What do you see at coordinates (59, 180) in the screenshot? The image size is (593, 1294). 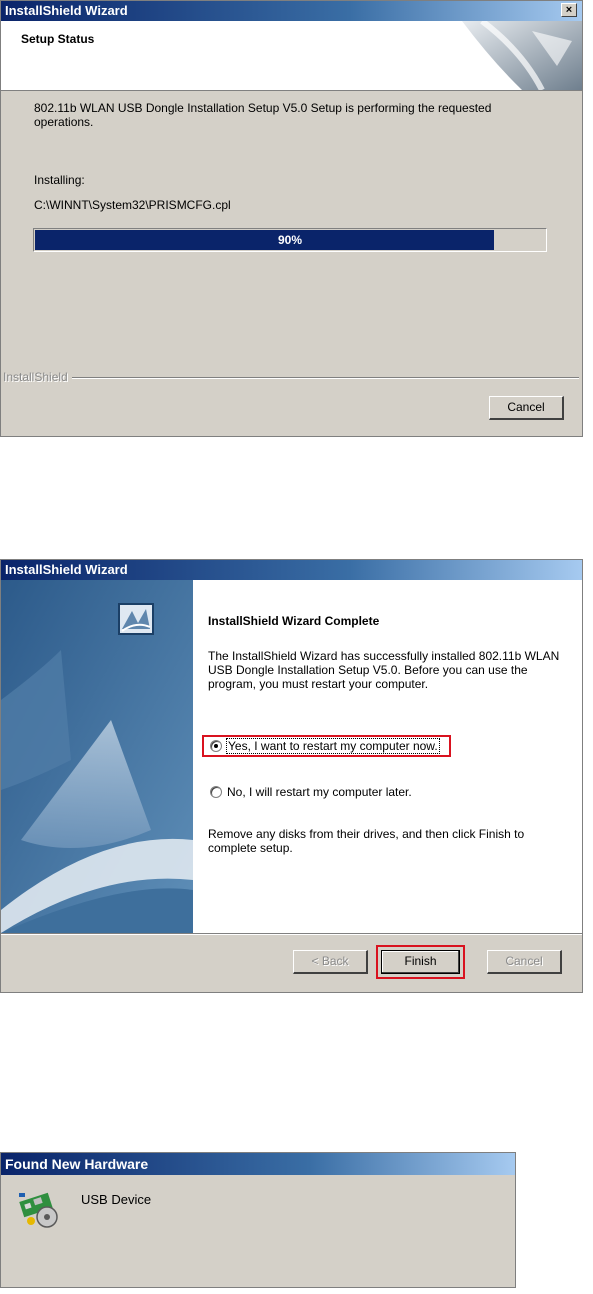 I see `installing-label: Installing:` at bounding box center [59, 180].